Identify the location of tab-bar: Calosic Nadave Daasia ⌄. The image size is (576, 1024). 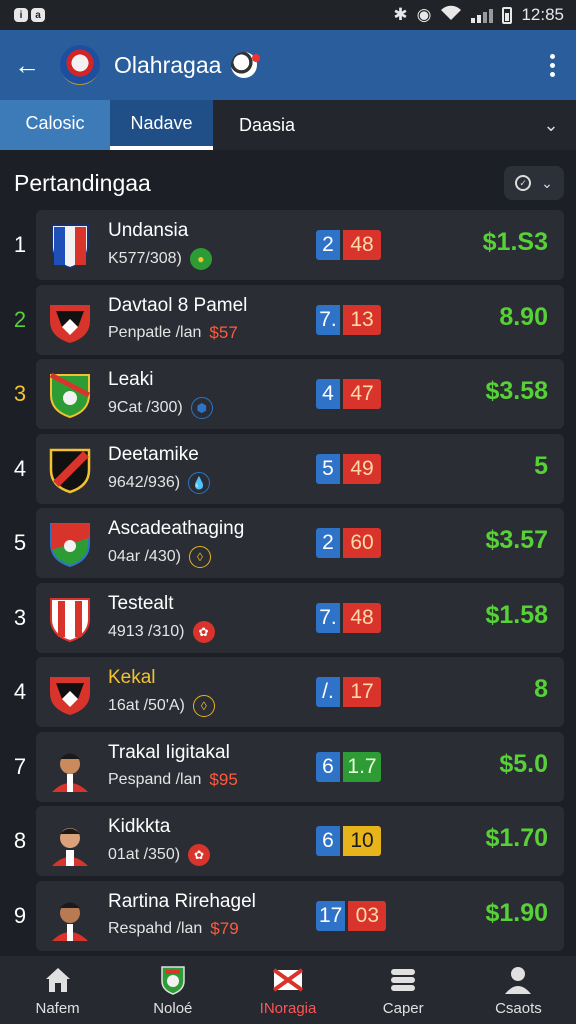
(288, 125).